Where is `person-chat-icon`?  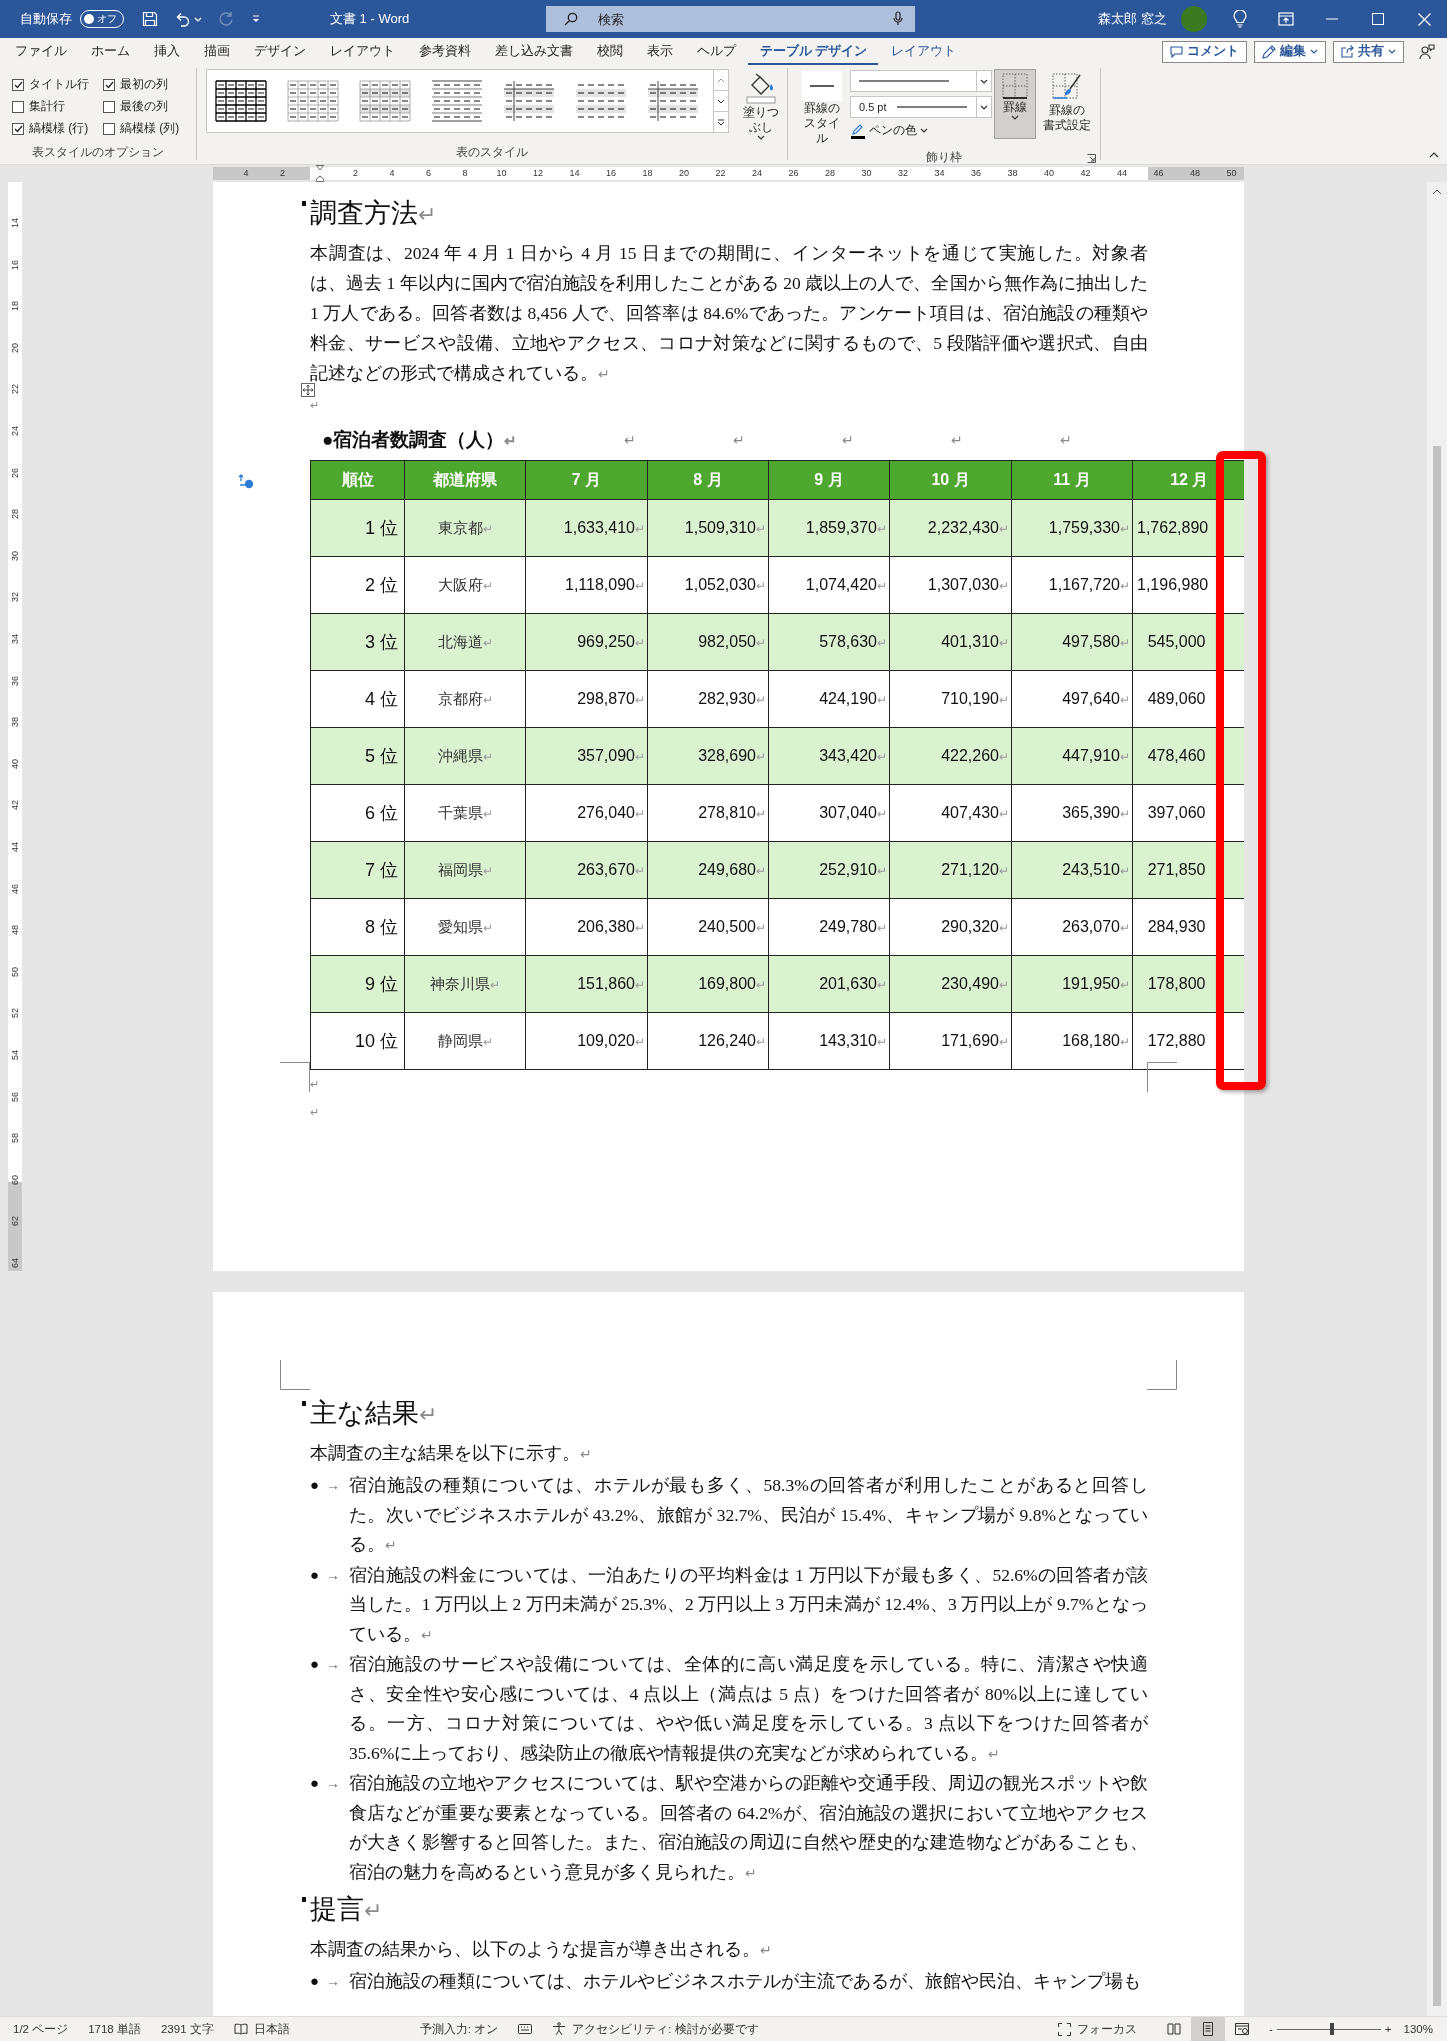
person-chat-icon is located at coordinates (1427, 51).